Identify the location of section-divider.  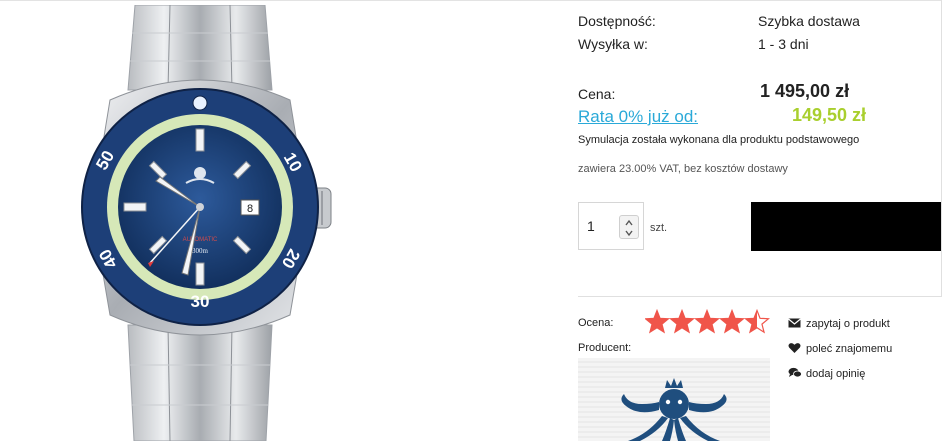
(760, 296).